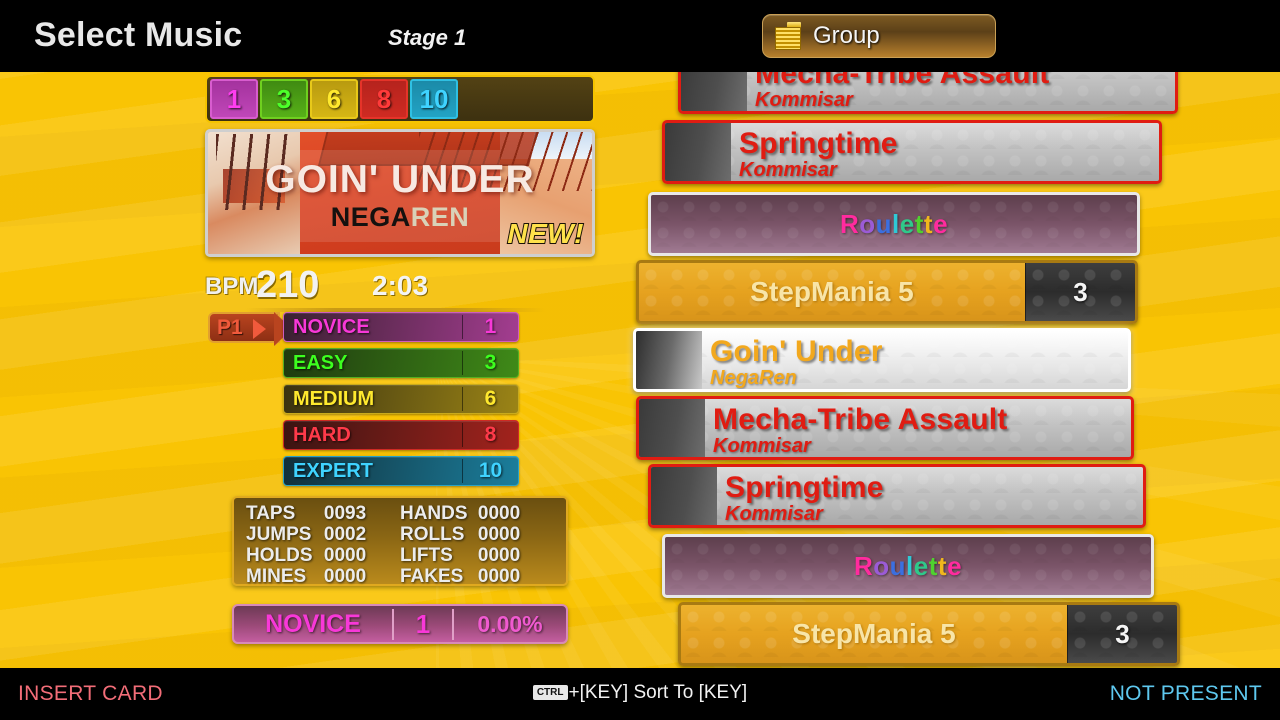 The width and height of the screenshot is (1280, 720). What do you see at coordinates (440, 217) in the screenshot?
I see `banner-artist-part2: REN` at bounding box center [440, 217].